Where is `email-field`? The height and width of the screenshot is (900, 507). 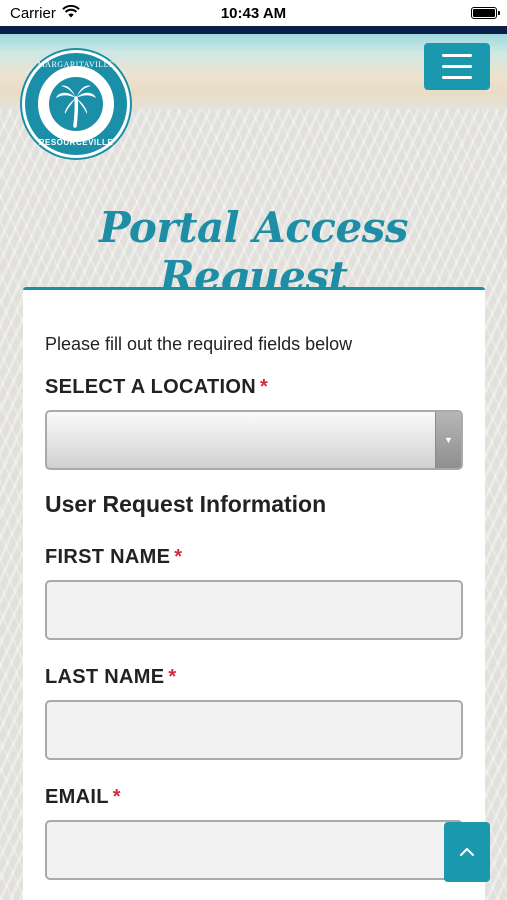
email-field is located at coordinates (254, 850).